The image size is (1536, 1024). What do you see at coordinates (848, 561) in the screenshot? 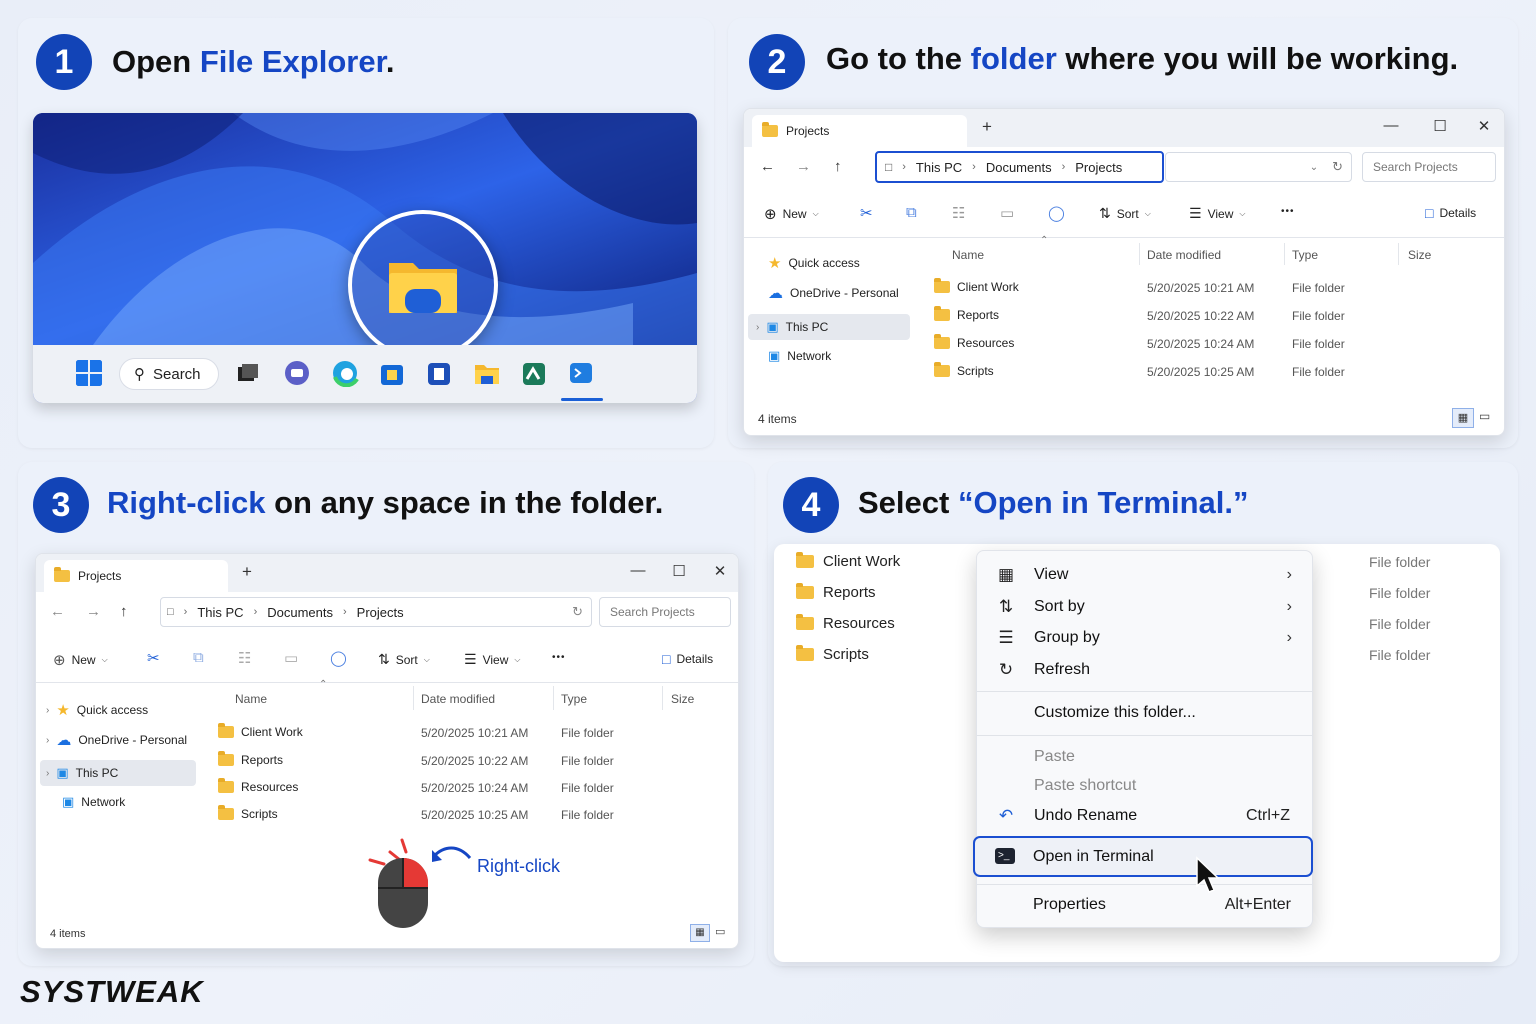
I see `list-item: Client Work` at bounding box center [848, 561].